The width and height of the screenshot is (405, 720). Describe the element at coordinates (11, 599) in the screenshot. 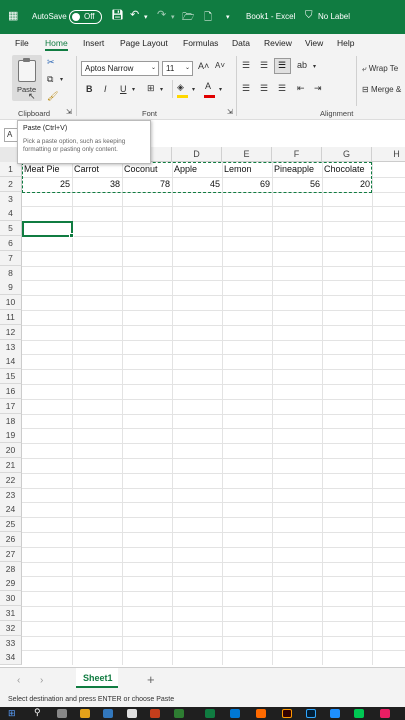

I see `row-header-30: 30` at that location.